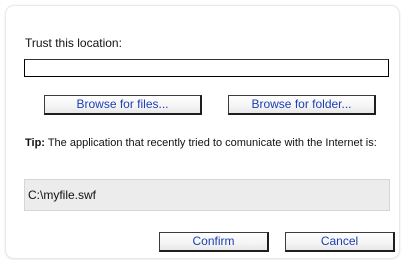  I want to click on application-path-box: C:\myfile.swf, so click(207, 195).